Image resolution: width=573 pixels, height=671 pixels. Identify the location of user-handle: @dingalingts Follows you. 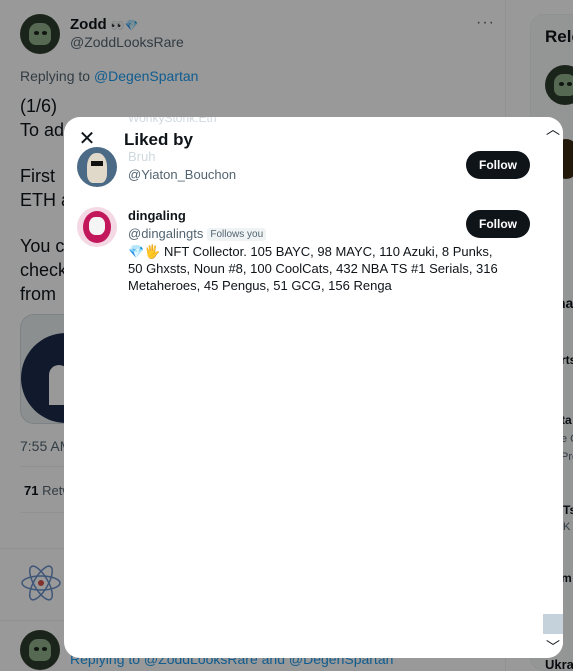
(197, 233).